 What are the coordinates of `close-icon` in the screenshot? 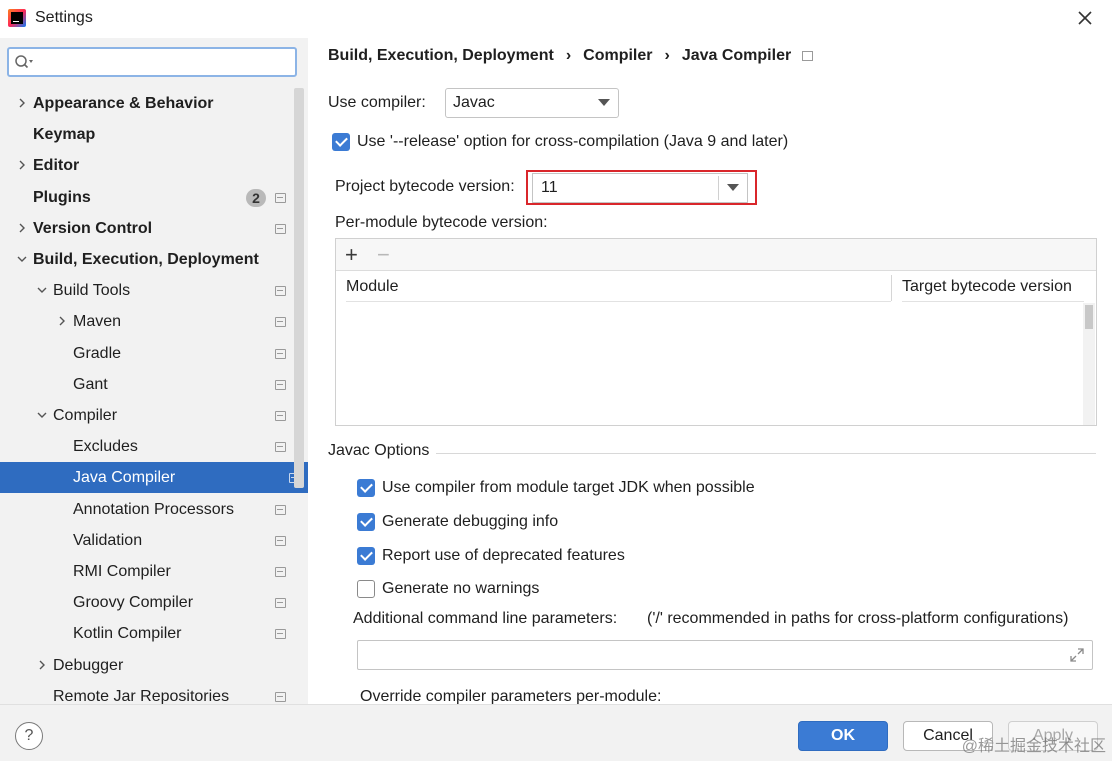 It's located at (1085, 18).